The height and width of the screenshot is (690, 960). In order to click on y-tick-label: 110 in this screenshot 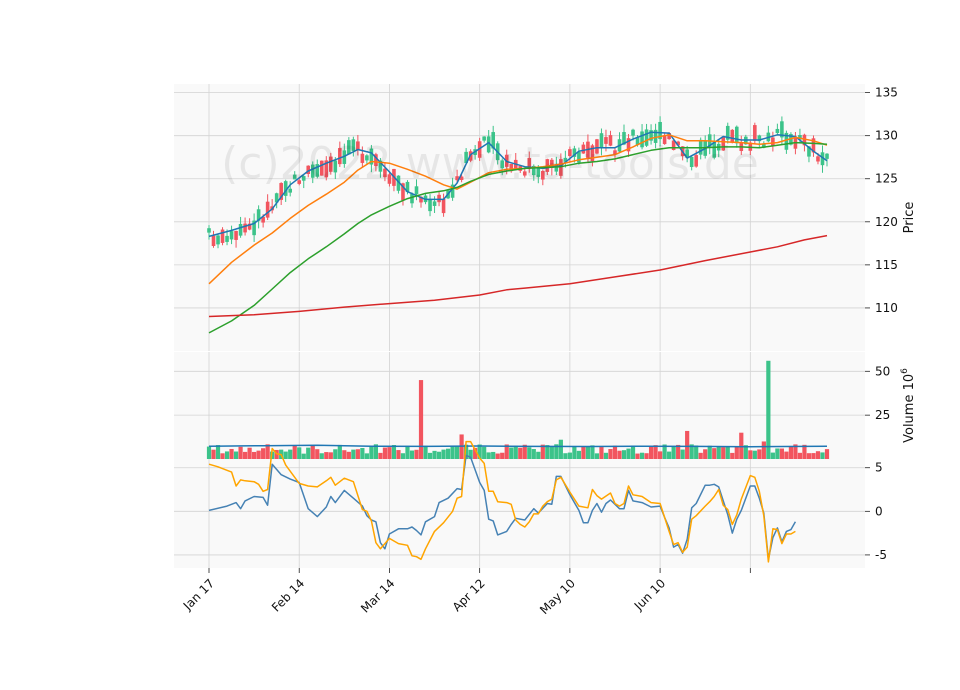, I will do `click(886, 308)`.